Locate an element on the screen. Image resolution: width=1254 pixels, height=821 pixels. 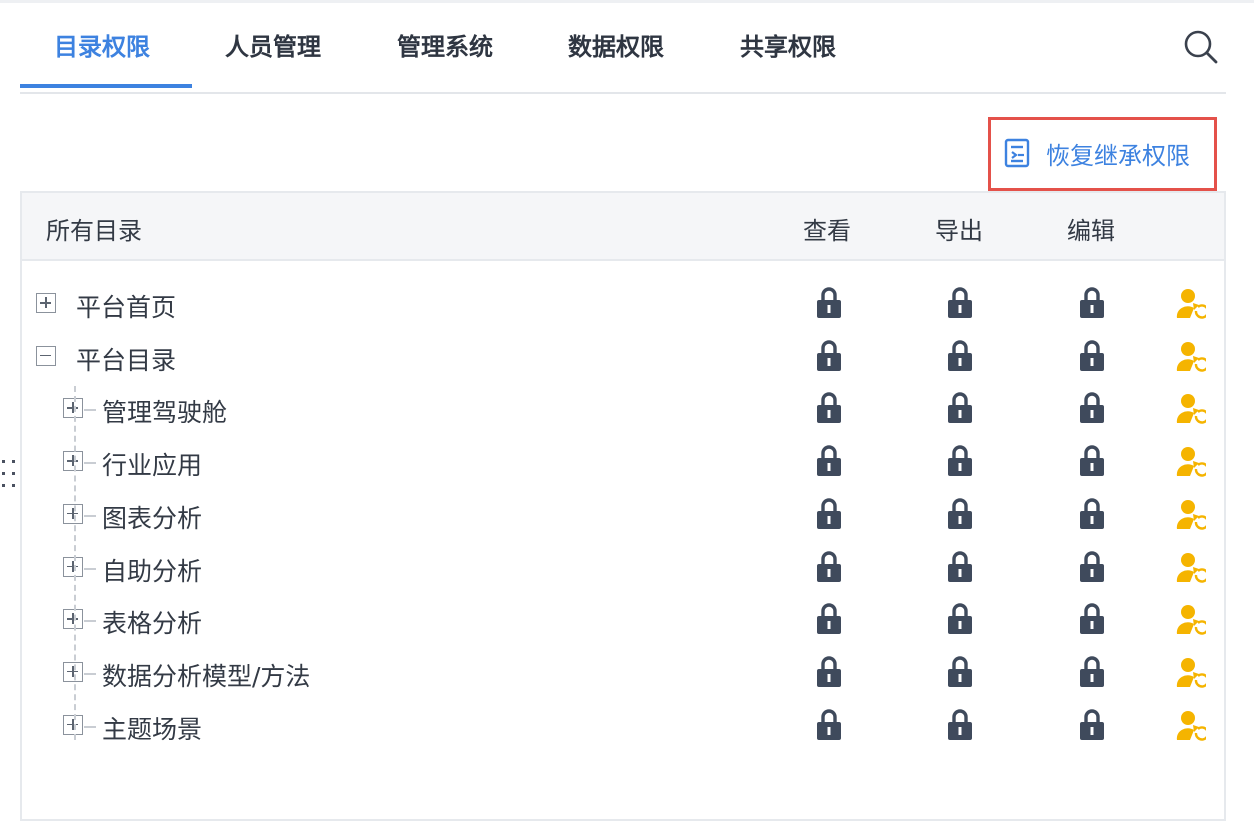
tree-row: 数据分析模型/方法 is located at coordinates (623, 675).